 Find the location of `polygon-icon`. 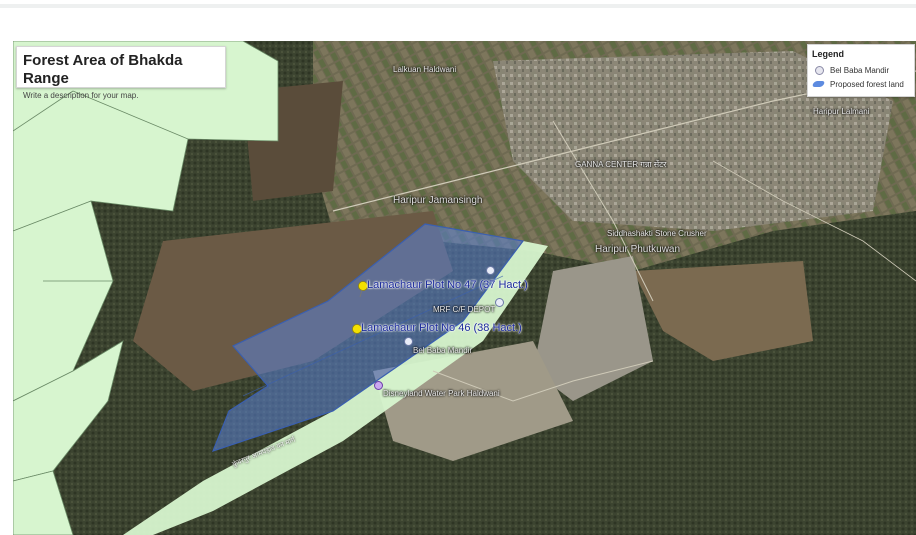

polygon-icon is located at coordinates (818, 84).